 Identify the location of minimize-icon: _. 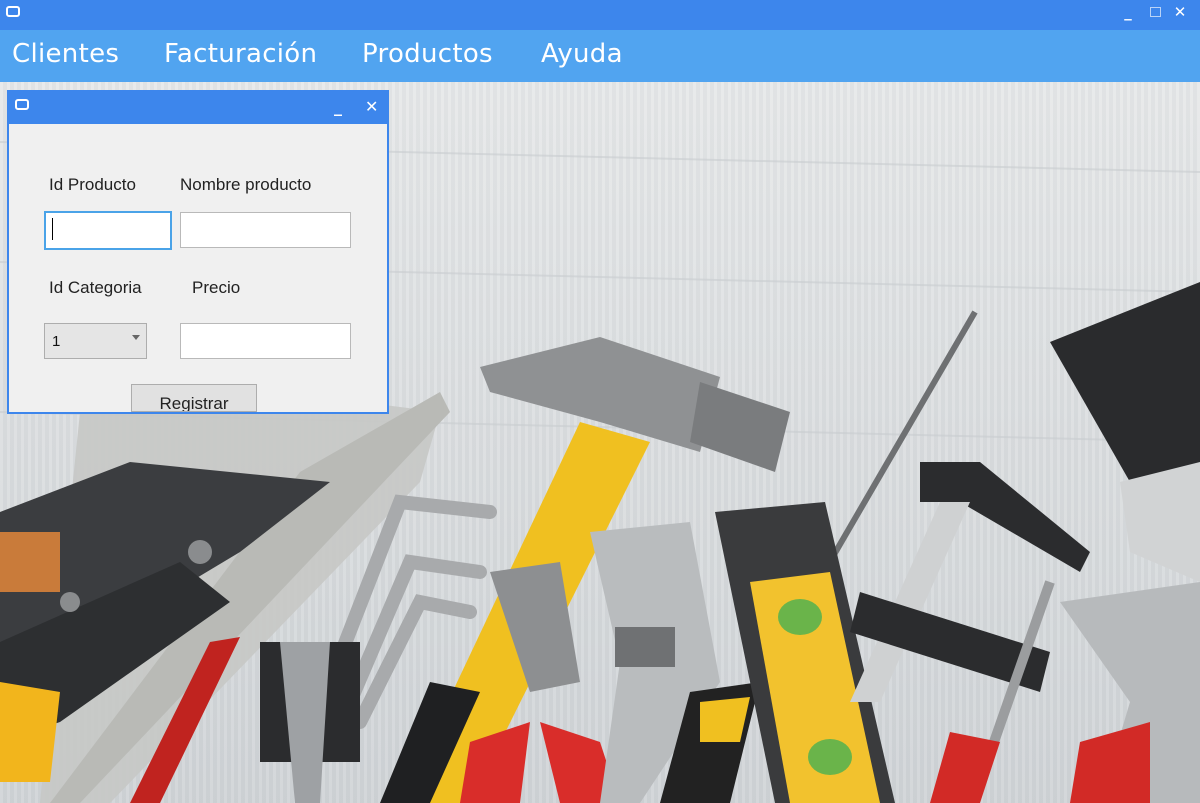
(1128, 12).